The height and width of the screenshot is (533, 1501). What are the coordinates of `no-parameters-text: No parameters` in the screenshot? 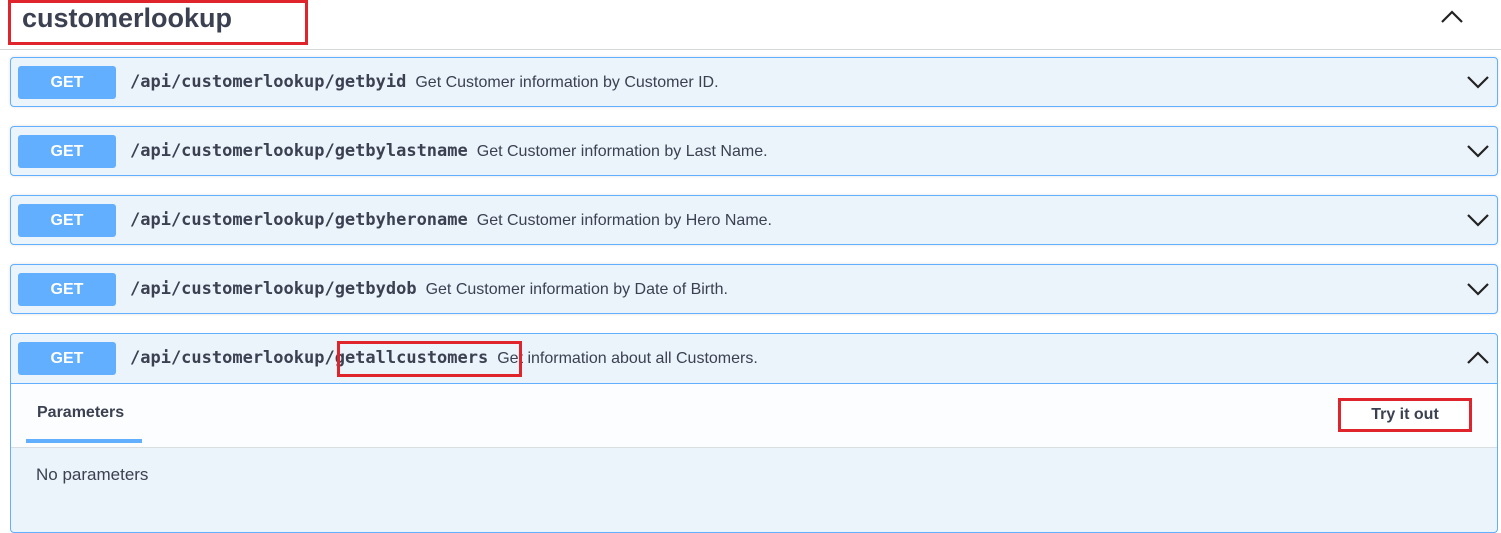 It's located at (92, 474).